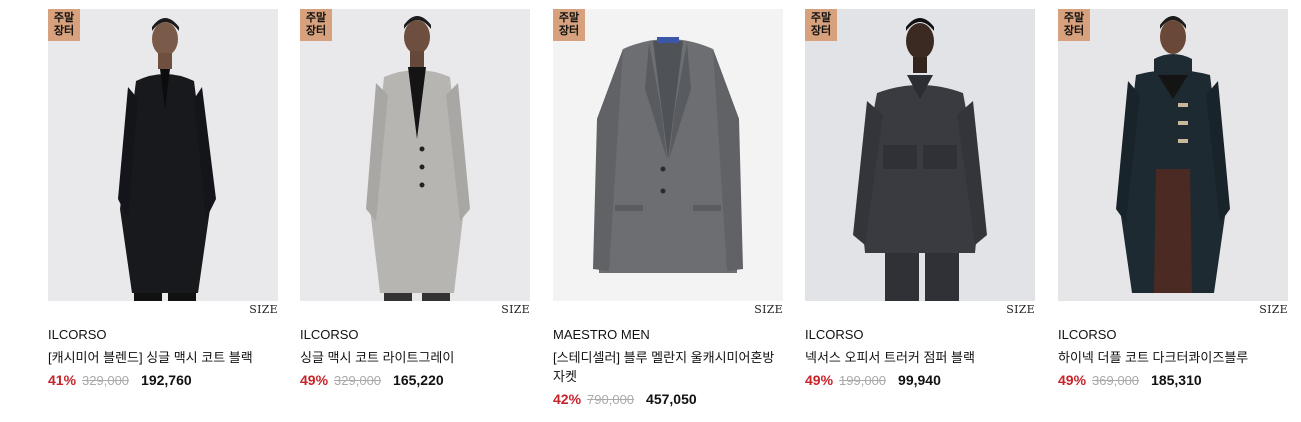 The image size is (1301, 422). I want to click on product-name: 넥서스 오피서 트러커 점퍼 블랙, so click(920, 357).